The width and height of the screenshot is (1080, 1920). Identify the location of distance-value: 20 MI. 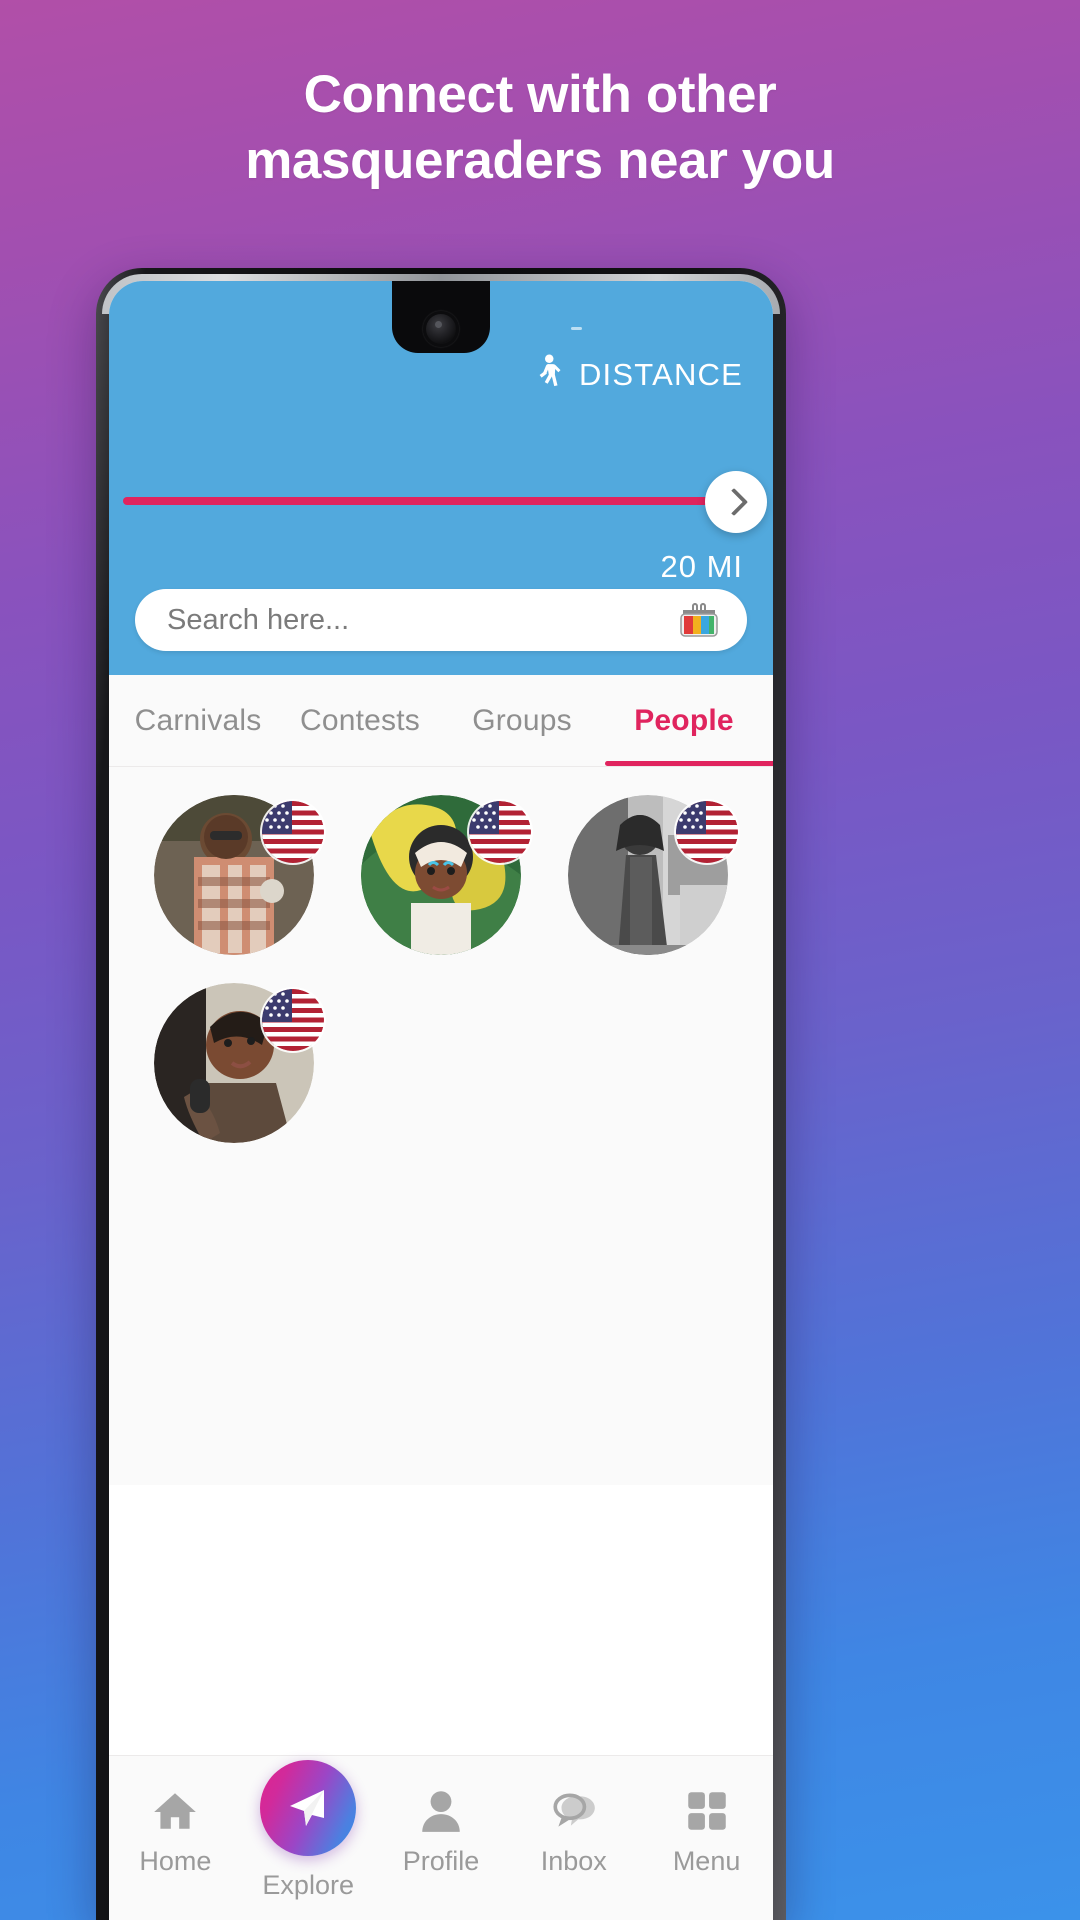
(701, 566).